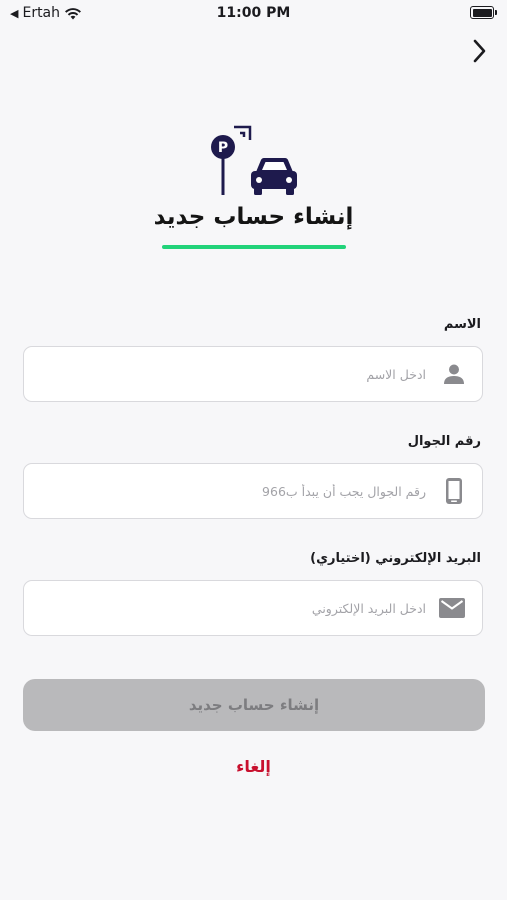 This screenshot has width=507, height=900. What do you see at coordinates (254, 160) in the screenshot?
I see `parking-car-icon: P` at bounding box center [254, 160].